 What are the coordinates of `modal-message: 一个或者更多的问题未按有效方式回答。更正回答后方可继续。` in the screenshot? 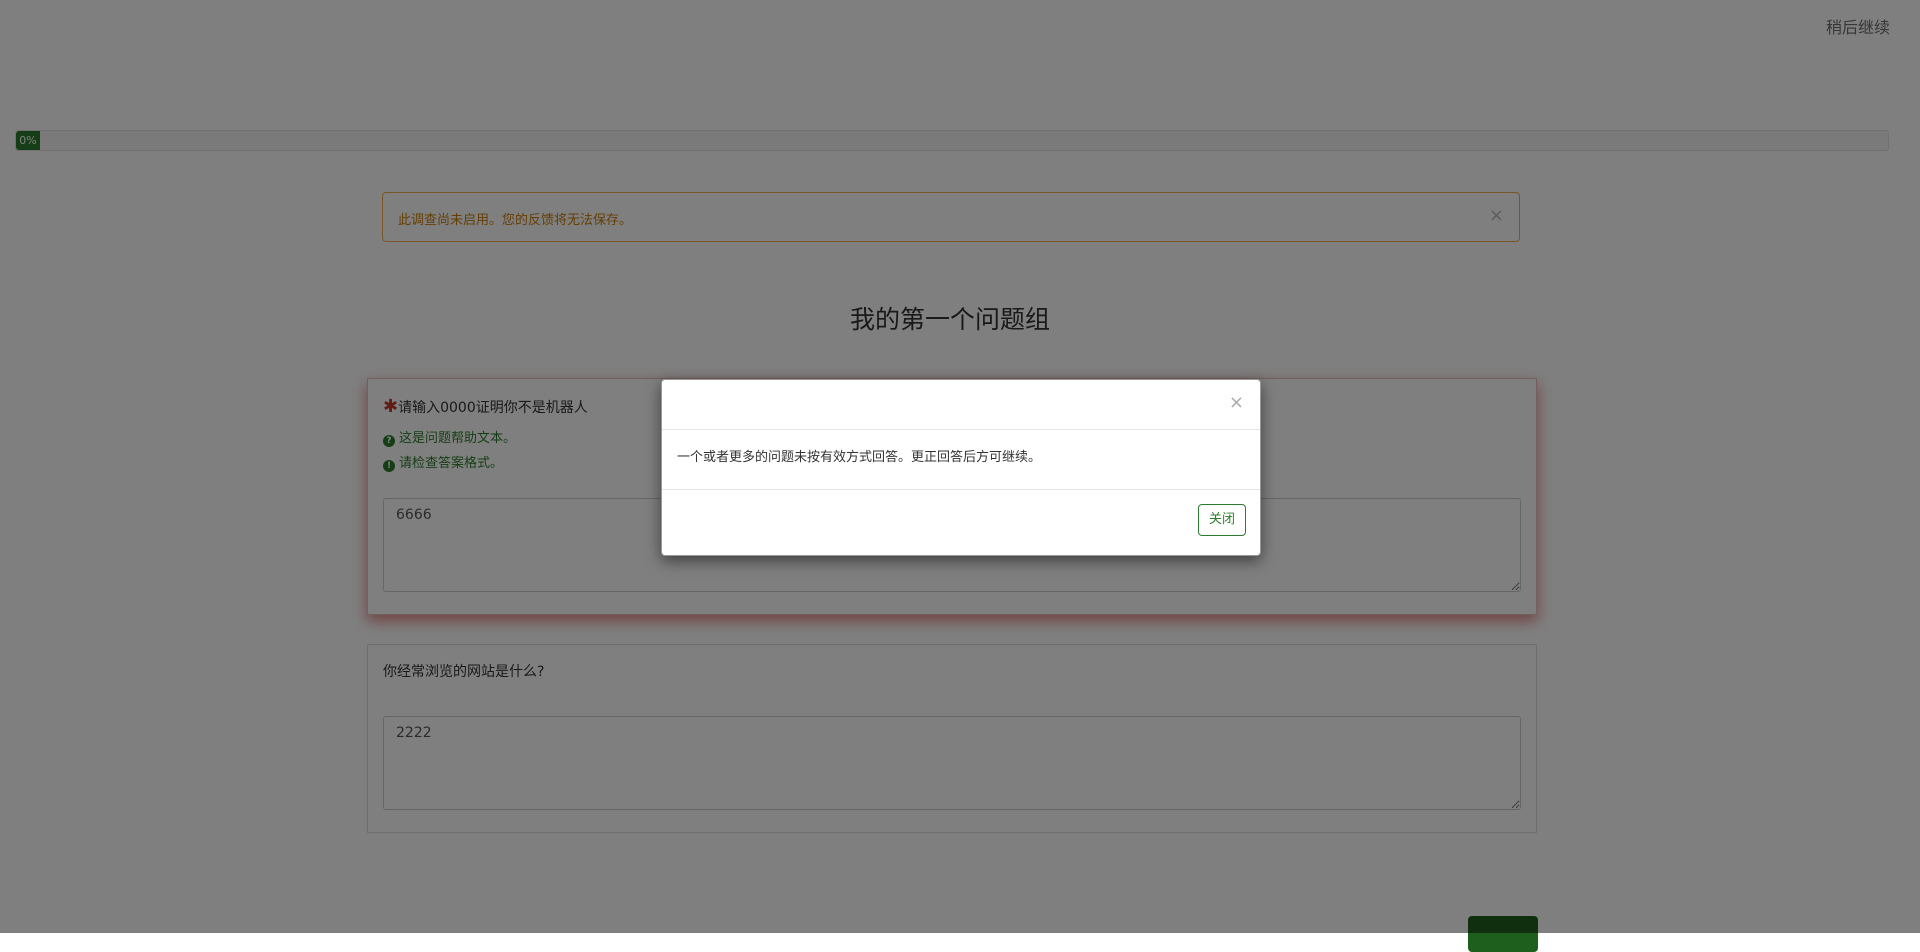 It's located at (859, 457).